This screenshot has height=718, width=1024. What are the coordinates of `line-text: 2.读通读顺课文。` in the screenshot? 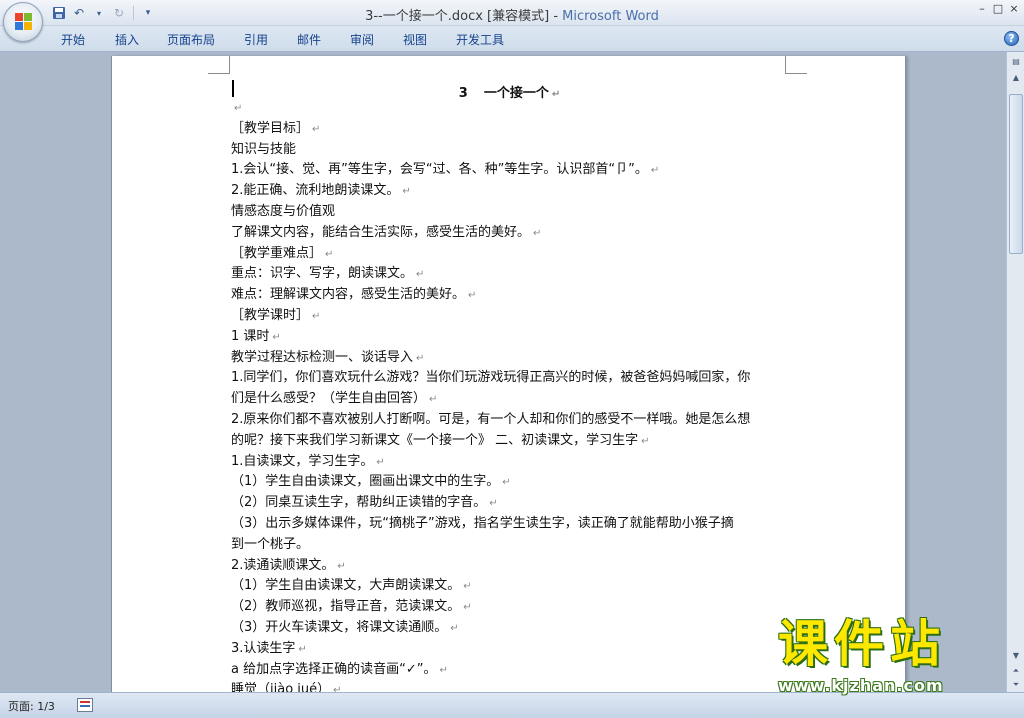 It's located at (283, 565).